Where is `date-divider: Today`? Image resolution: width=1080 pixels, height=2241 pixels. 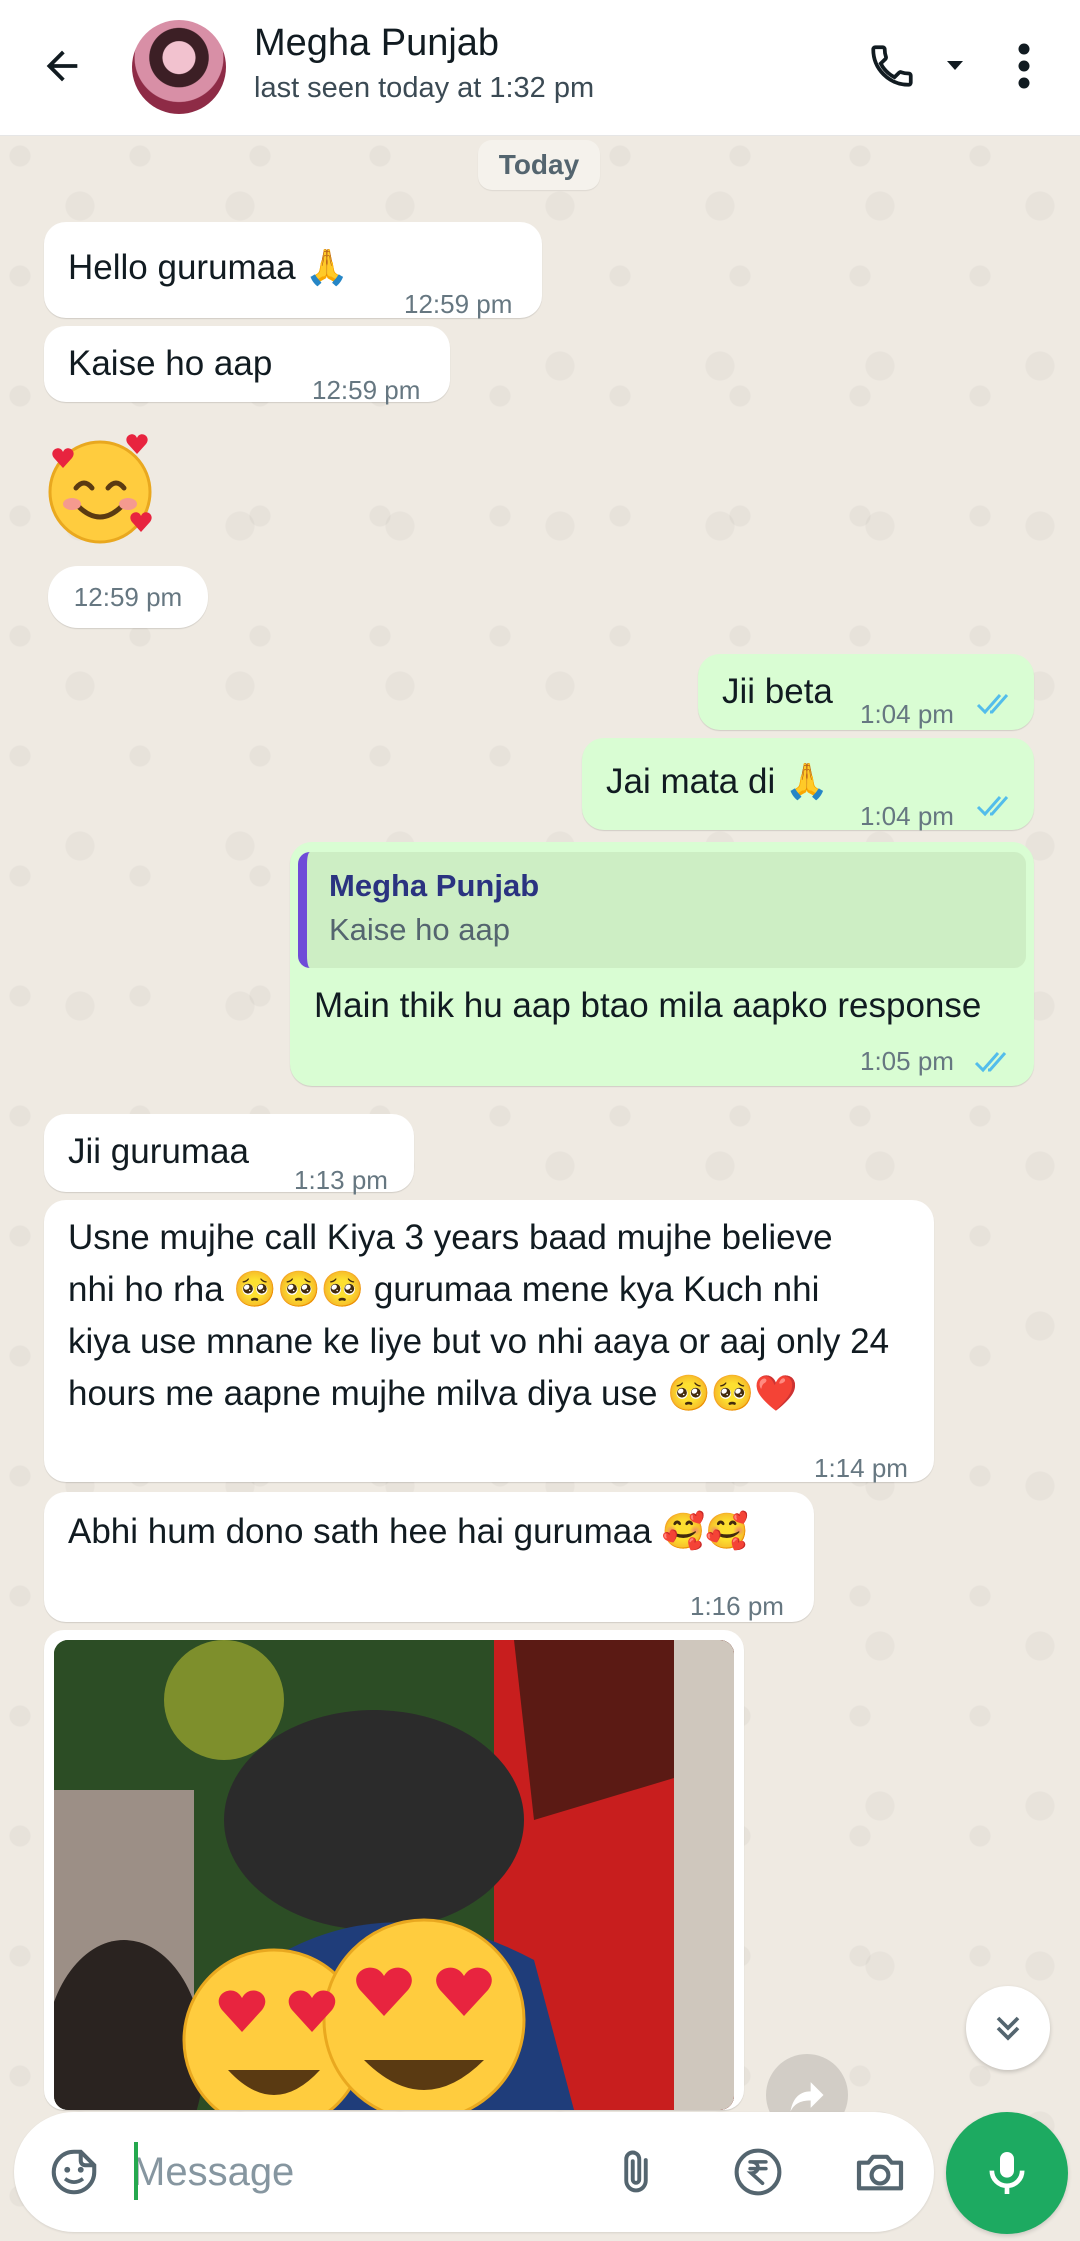 date-divider: Today is located at coordinates (539, 165).